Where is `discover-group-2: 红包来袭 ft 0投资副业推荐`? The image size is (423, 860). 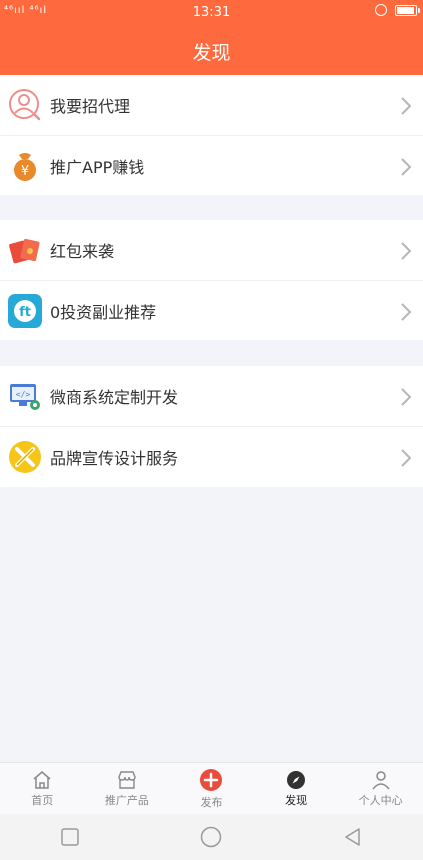 discover-group-2: 红包来袭 ft 0投资副业推荐 is located at coordinates (211, 280).